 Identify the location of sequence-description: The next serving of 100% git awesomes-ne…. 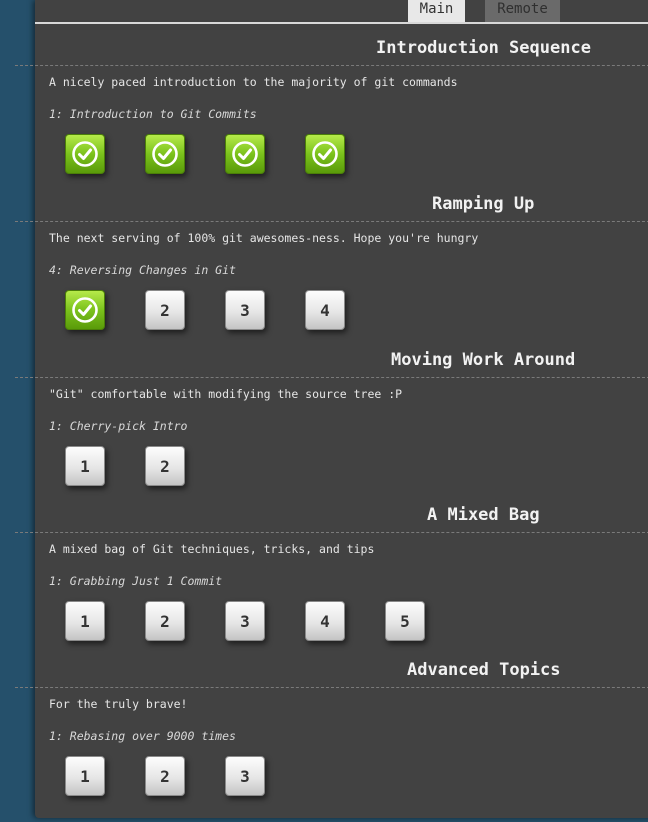
(264, 238).